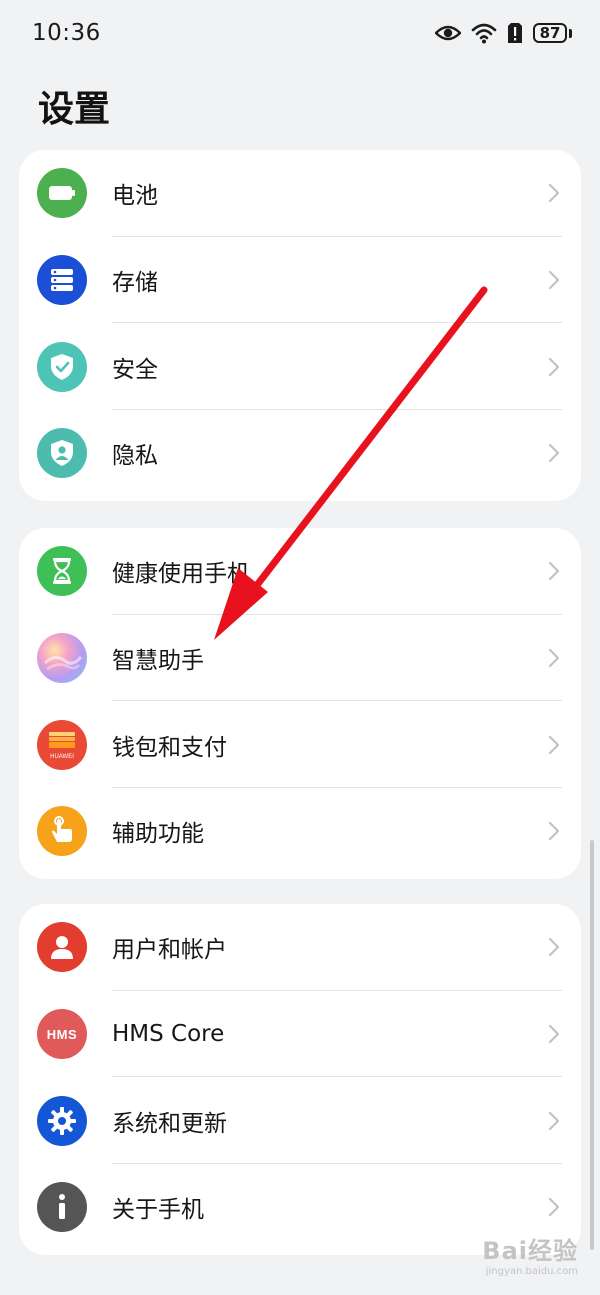 The image size is (600, 1295). I want to click on accessibility-hand-icon, so click(62, 831).